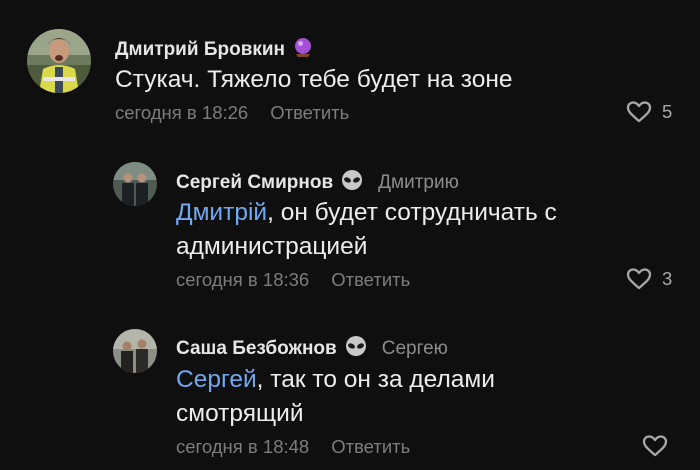 The image size is (700, 470). I want to click on author-line: Сергей Смирнов Дмитрию, so click(317, 182).